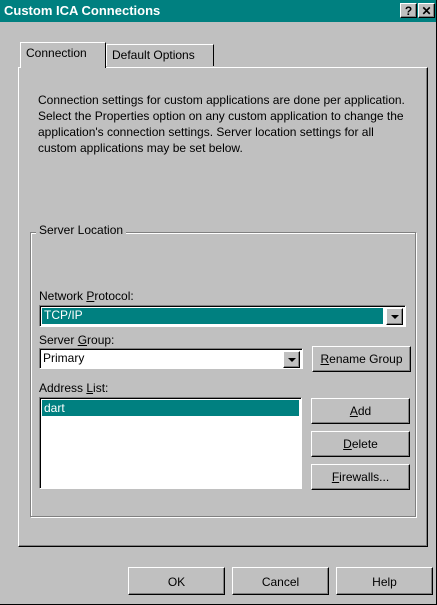 This screenshot has height=605, width=437. Describe the element at coordinates (82, 10) in the screenshot. I see `window-title: Custom ICA Connections` at that location.